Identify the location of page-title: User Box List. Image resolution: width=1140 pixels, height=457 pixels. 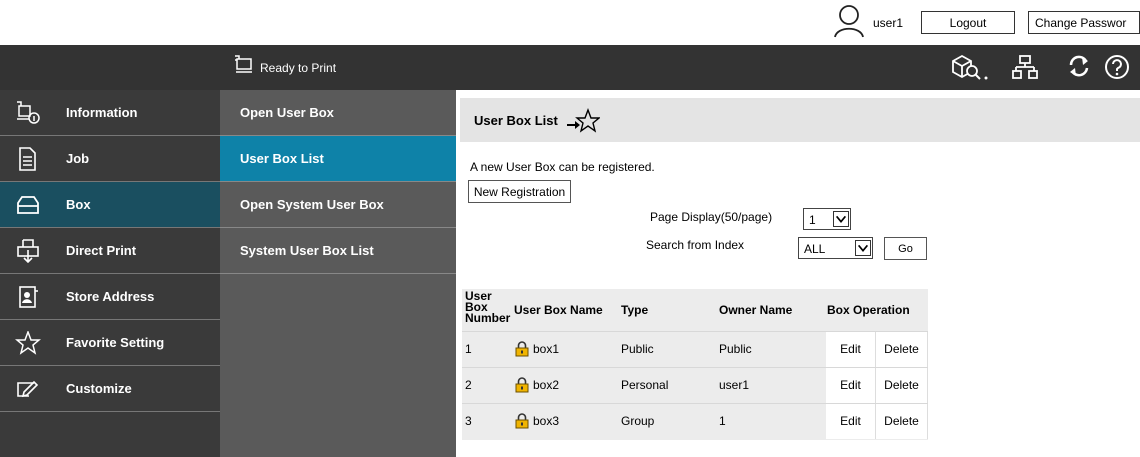
(516, 120).